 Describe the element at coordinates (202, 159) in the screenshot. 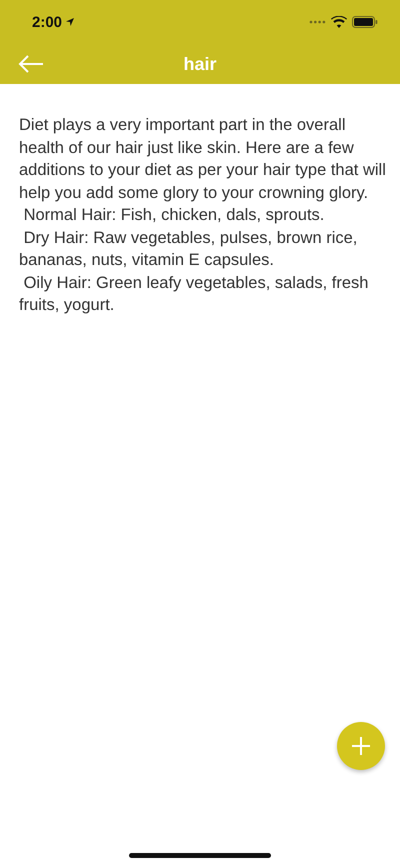

I see `diet-text: Diet plays a very important part in the overall health of our hair just like skin. Here are a few additions to your diet as per your hair type that will help you add some glory to your crowning glory.` at that location.